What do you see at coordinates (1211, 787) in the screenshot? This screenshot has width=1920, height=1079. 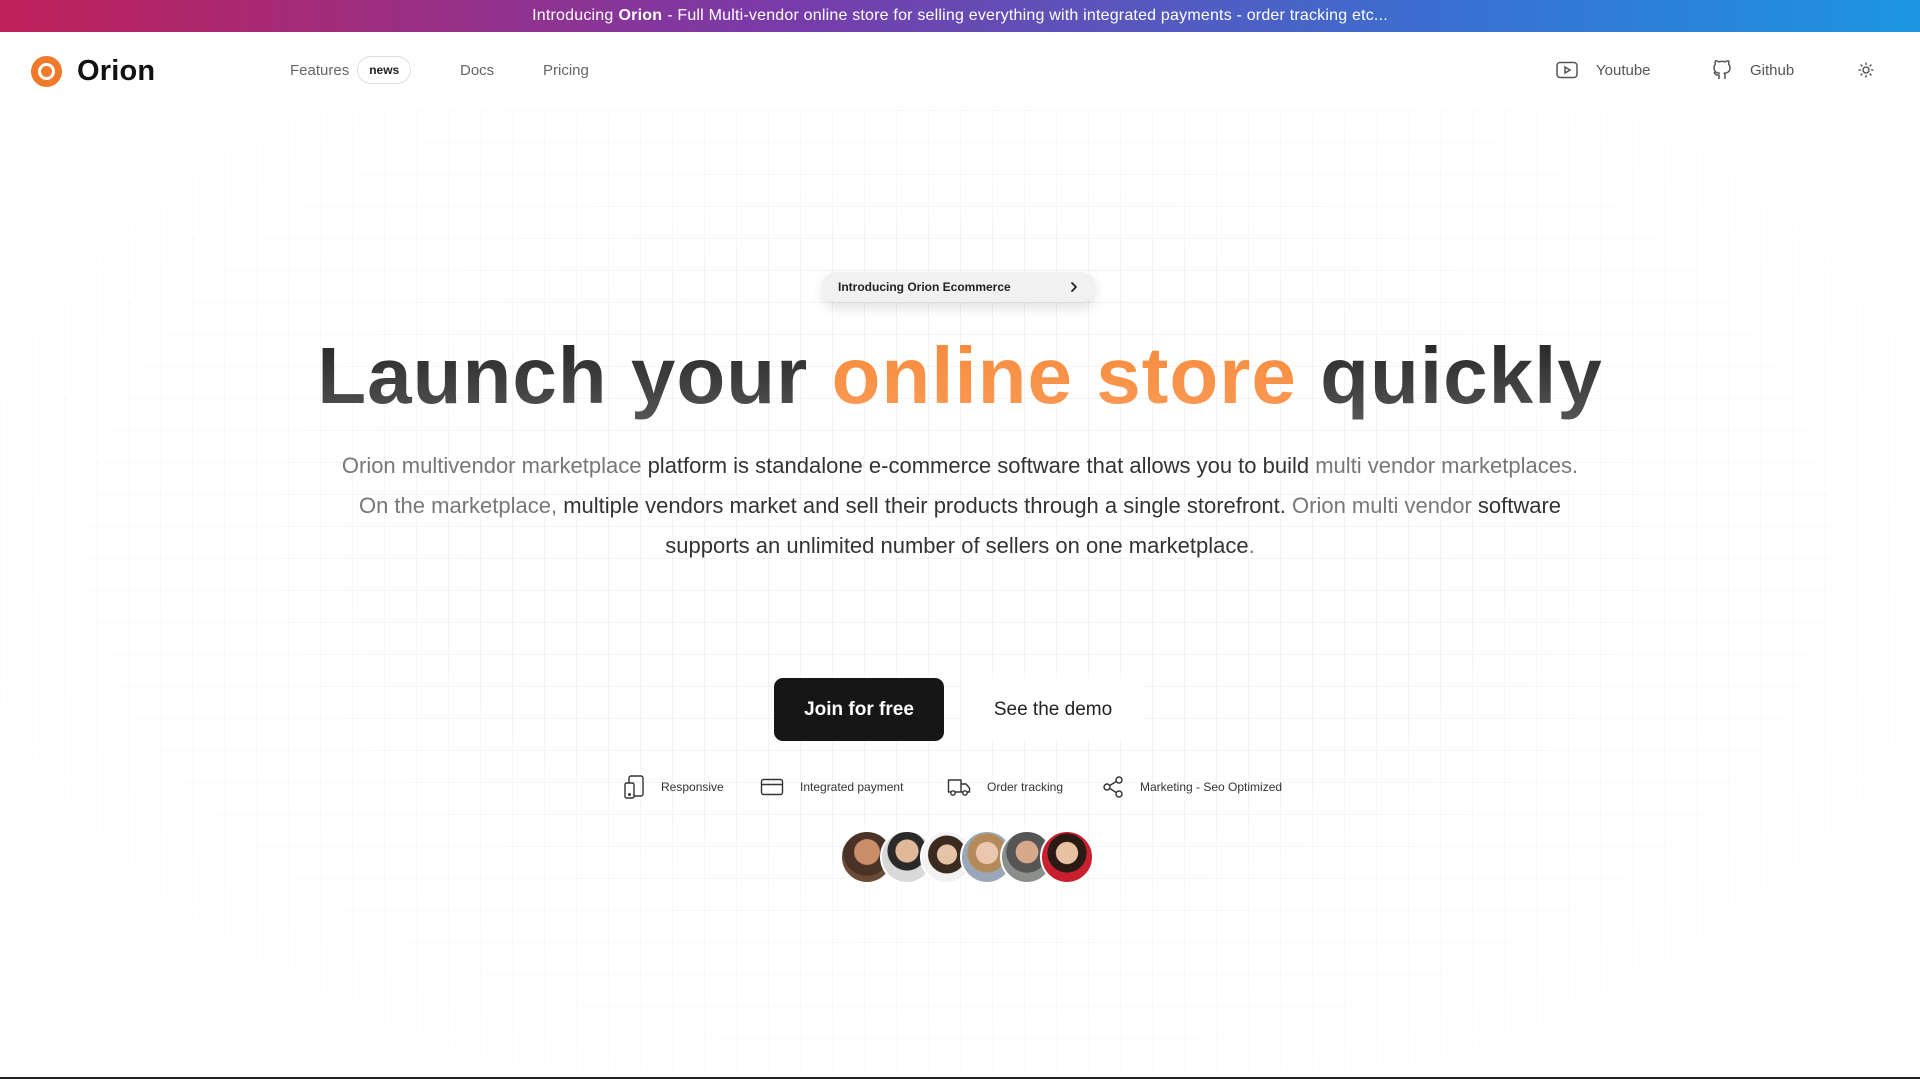 I see `feature-label: Marketing - Seo Optimized` at bounding box center [1211, 787].